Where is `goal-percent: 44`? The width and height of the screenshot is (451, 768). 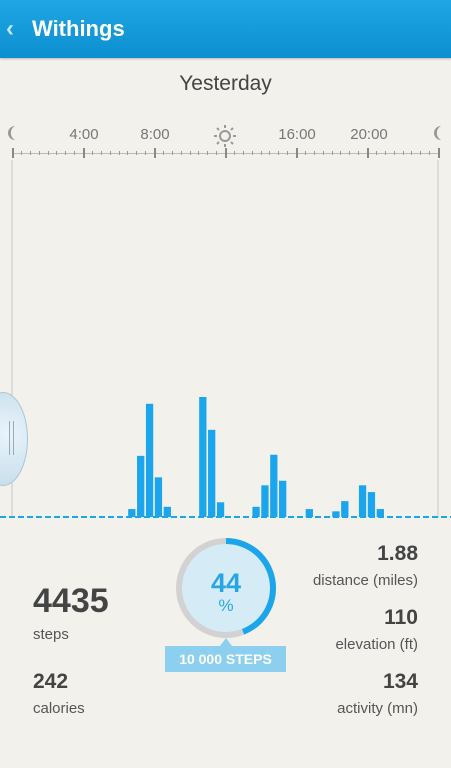
goal-percent: 44 is located at coordinates (226, 583).